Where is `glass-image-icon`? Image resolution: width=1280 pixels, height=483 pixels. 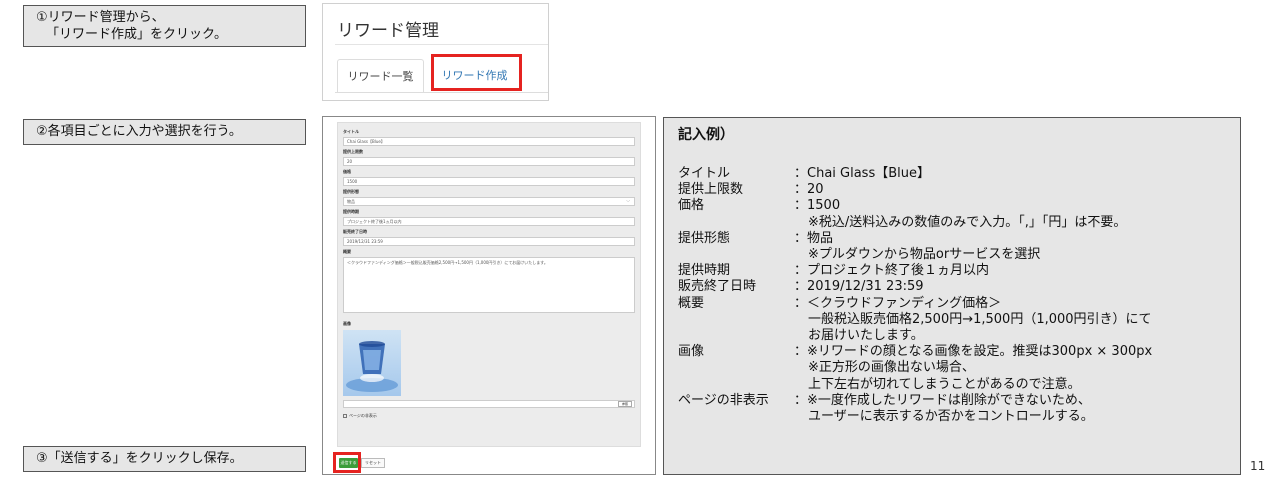
glass-image-icon is located at coordinates (372, 366).